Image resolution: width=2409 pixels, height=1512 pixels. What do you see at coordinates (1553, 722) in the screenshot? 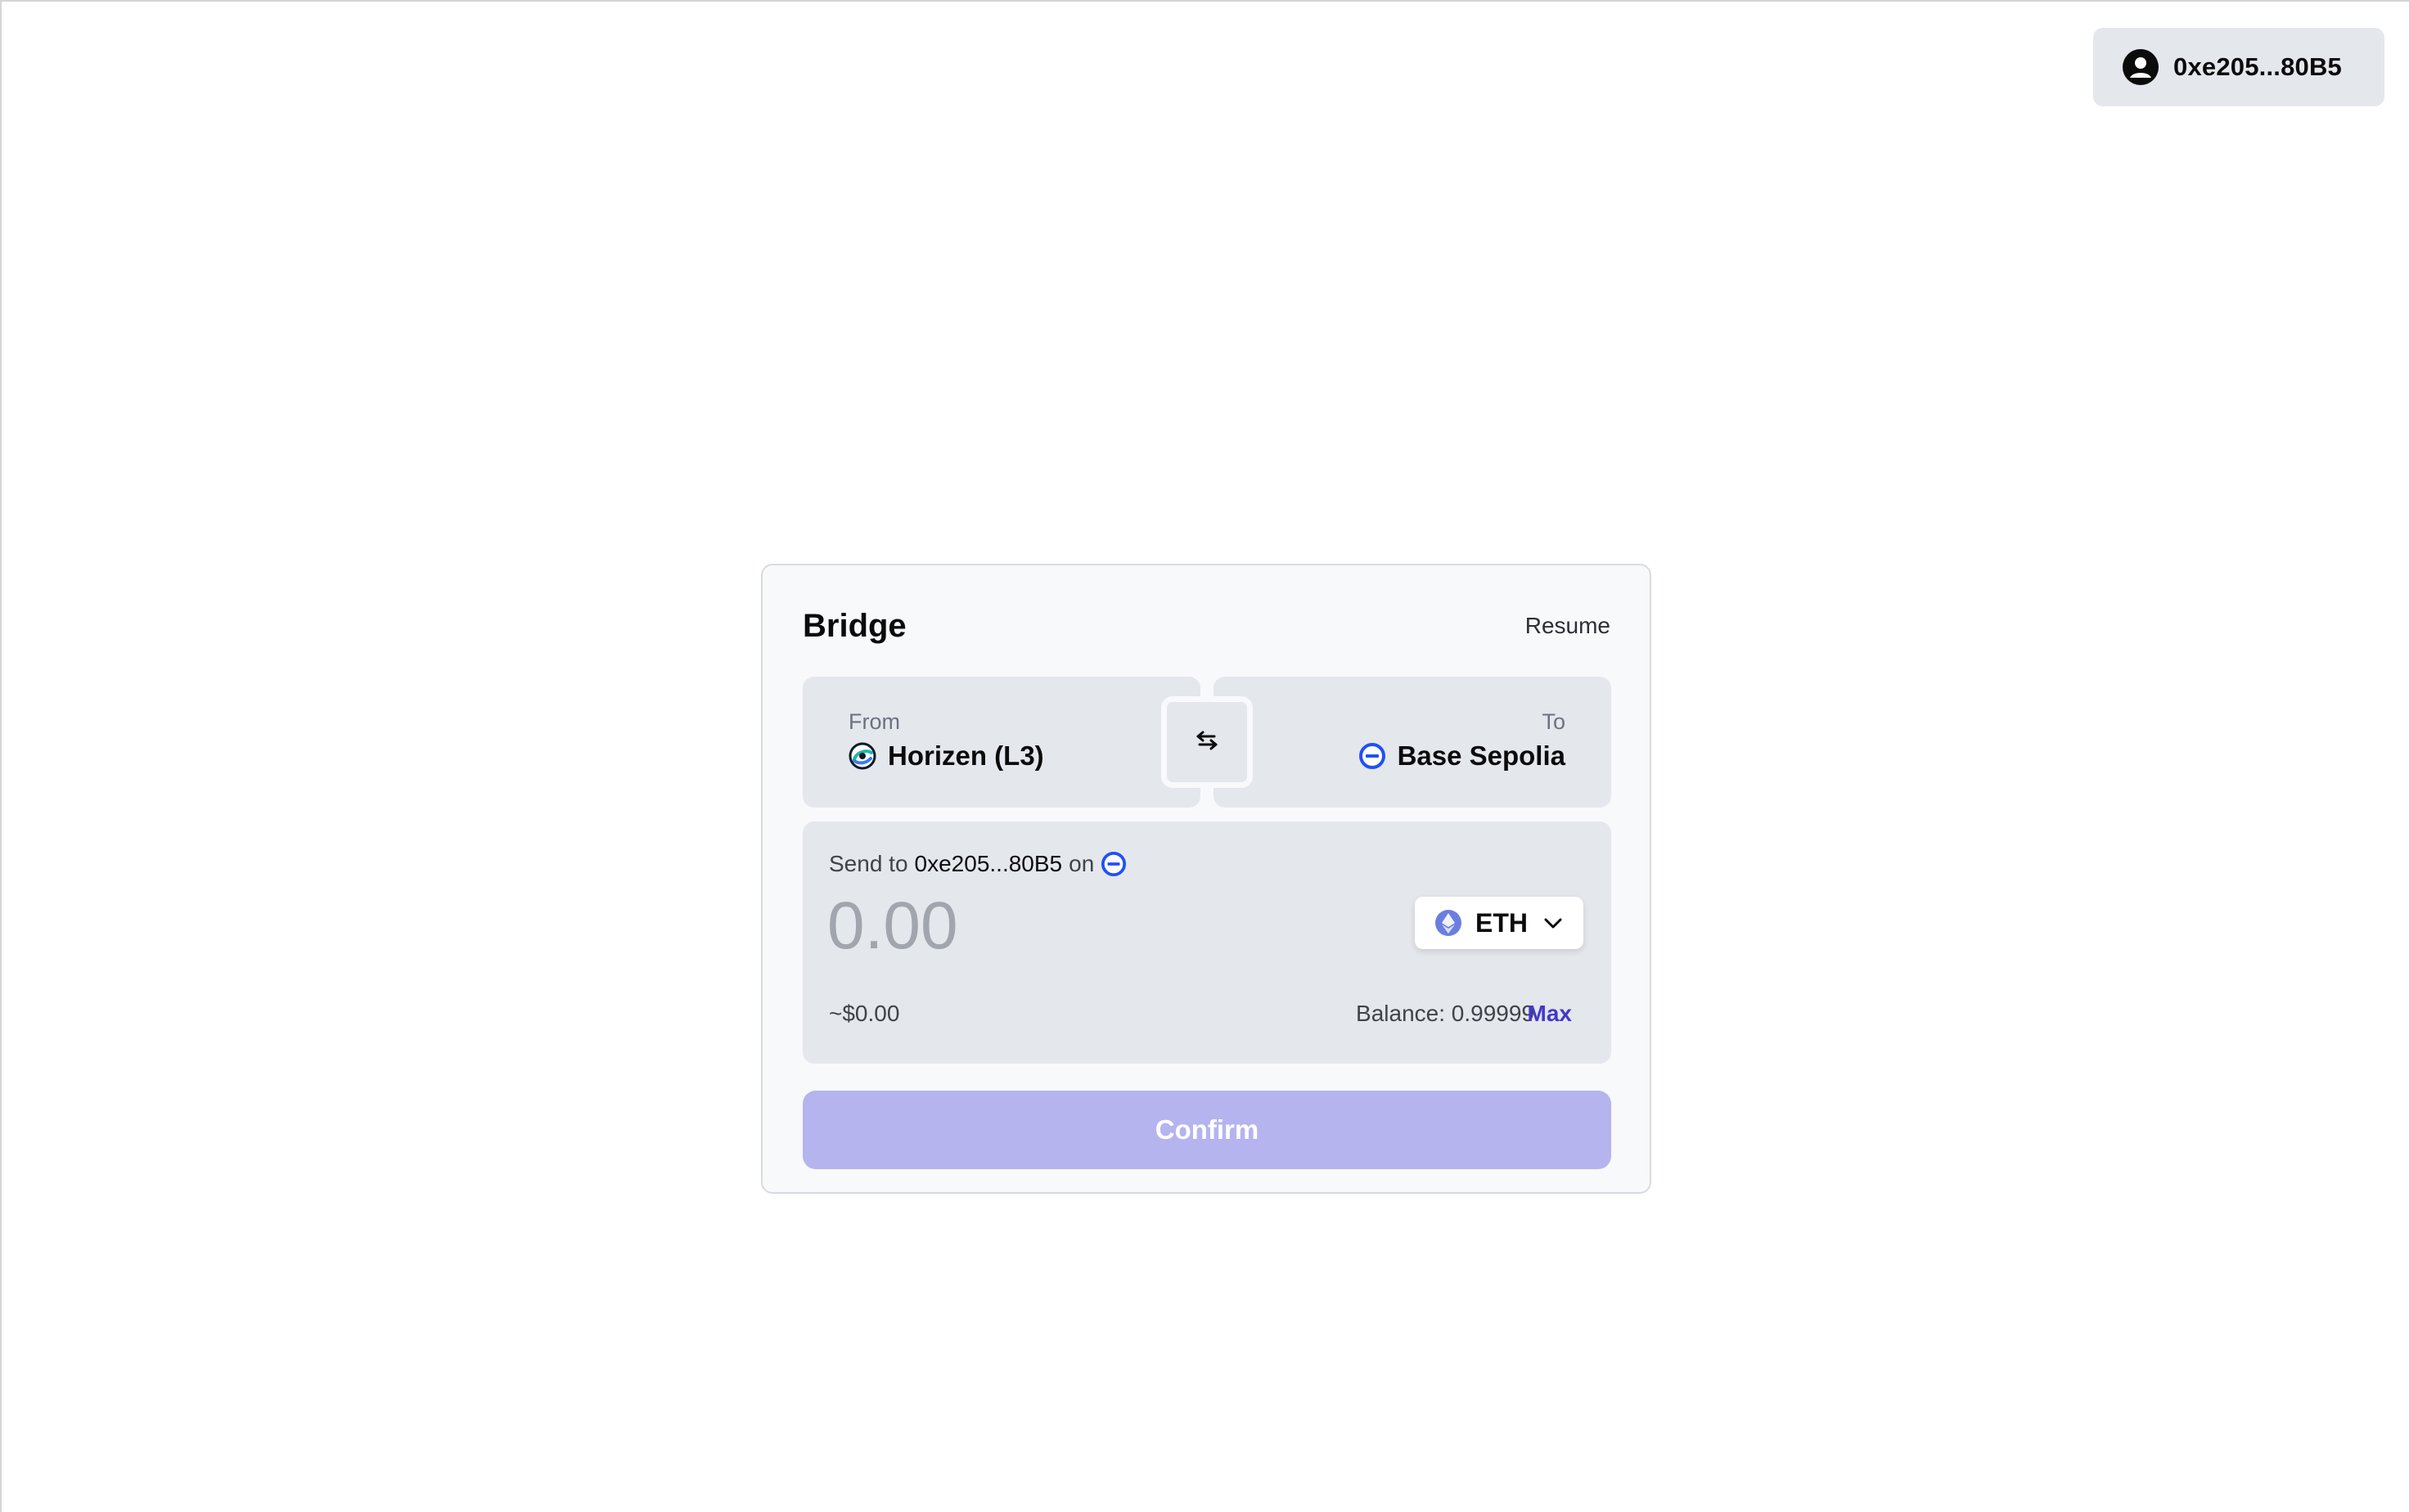
I see `to-label: To` at bounding box center [1553, 722].